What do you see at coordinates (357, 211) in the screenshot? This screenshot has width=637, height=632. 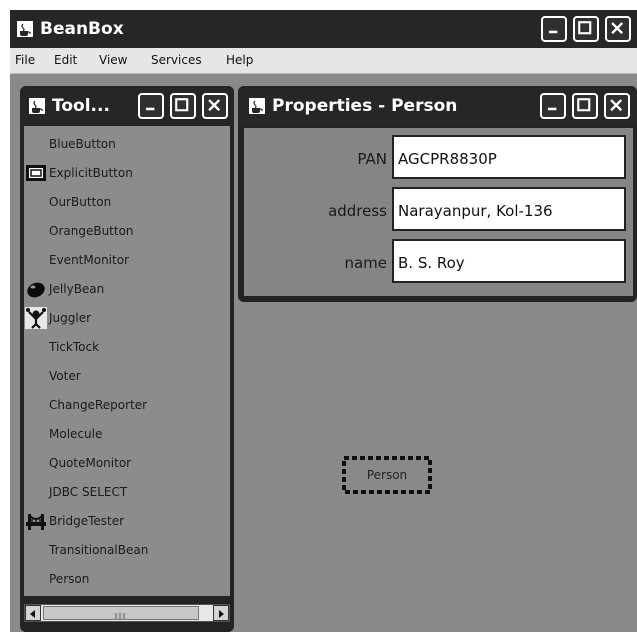 I see `property-label-address: address` at bounding box center [357, 211].